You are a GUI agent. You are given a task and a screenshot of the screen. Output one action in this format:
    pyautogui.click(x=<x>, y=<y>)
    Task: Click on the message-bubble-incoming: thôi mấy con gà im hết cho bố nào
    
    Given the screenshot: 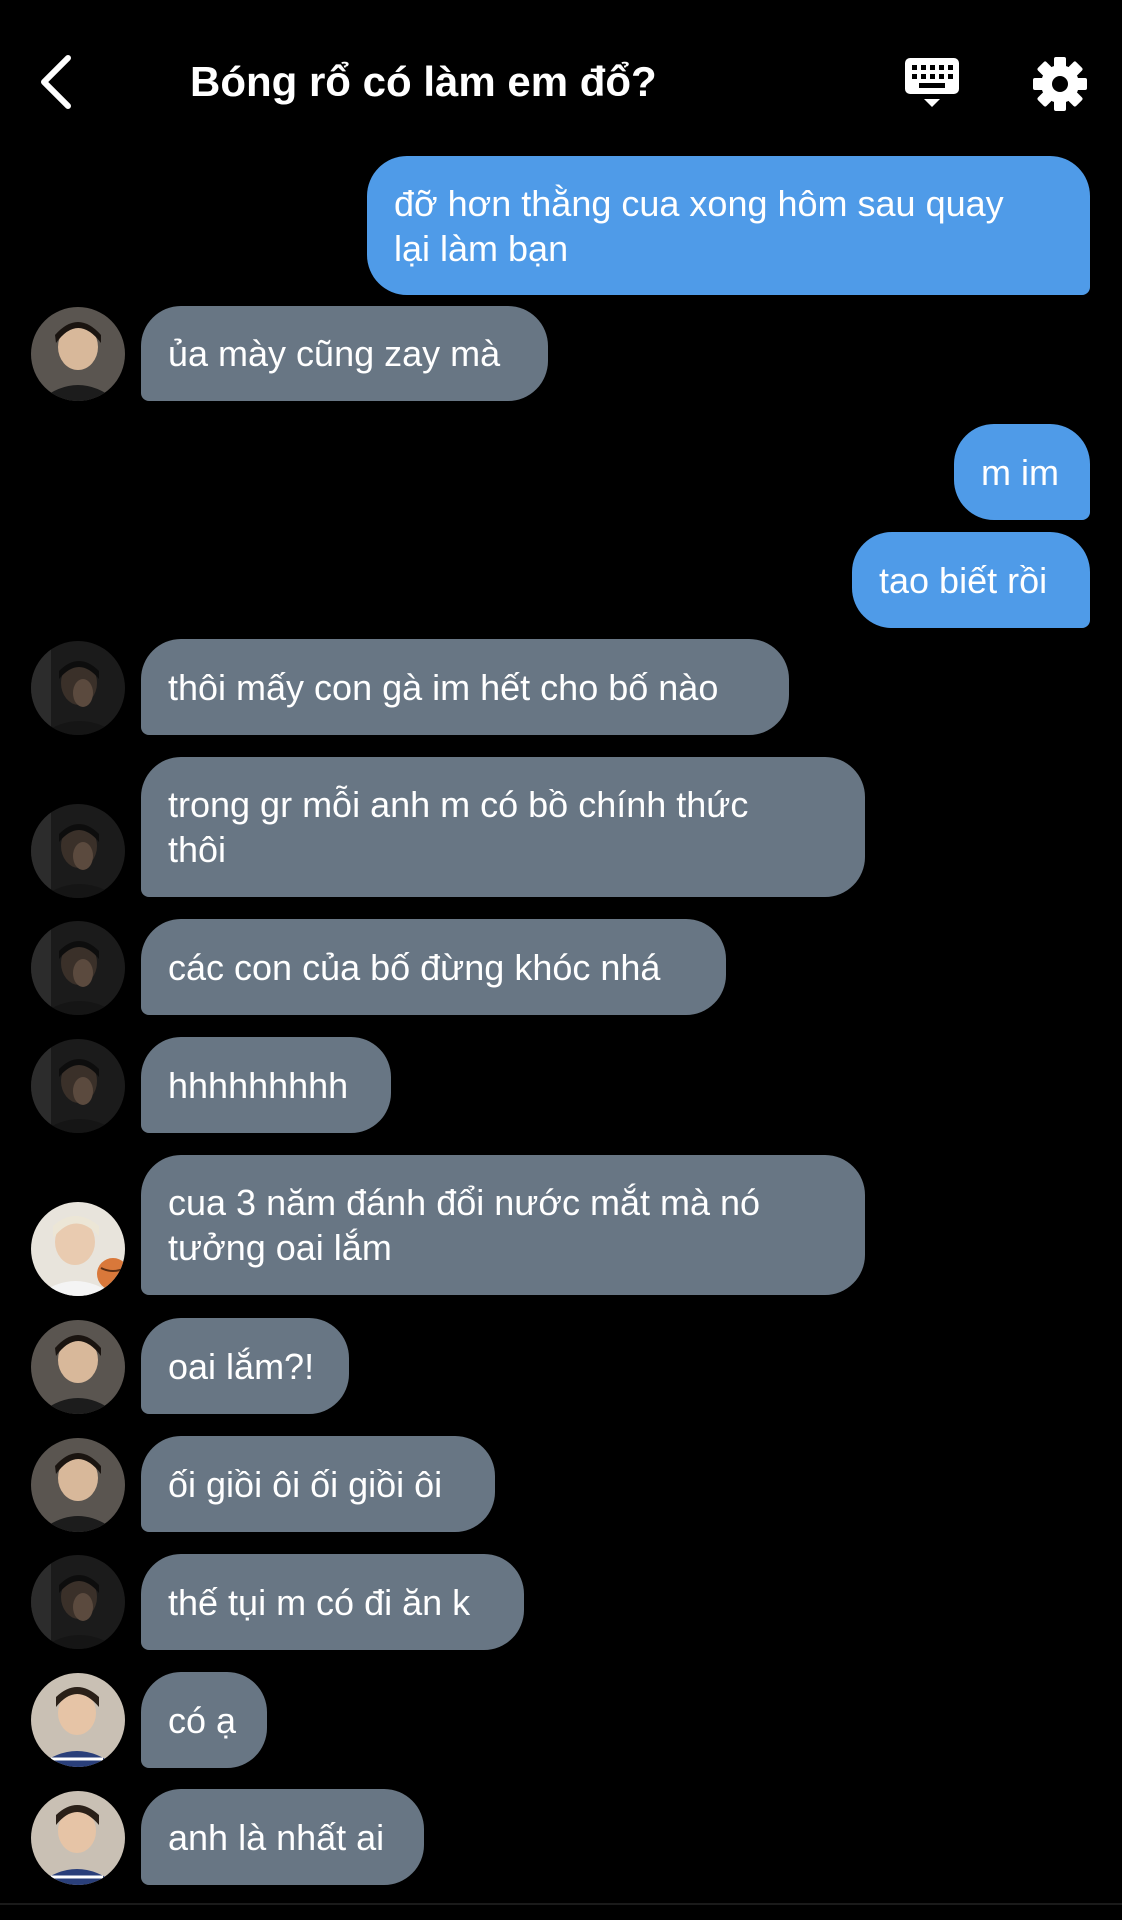 What is the action you would take?
    pyautogui.click(x=465, y=687)
    